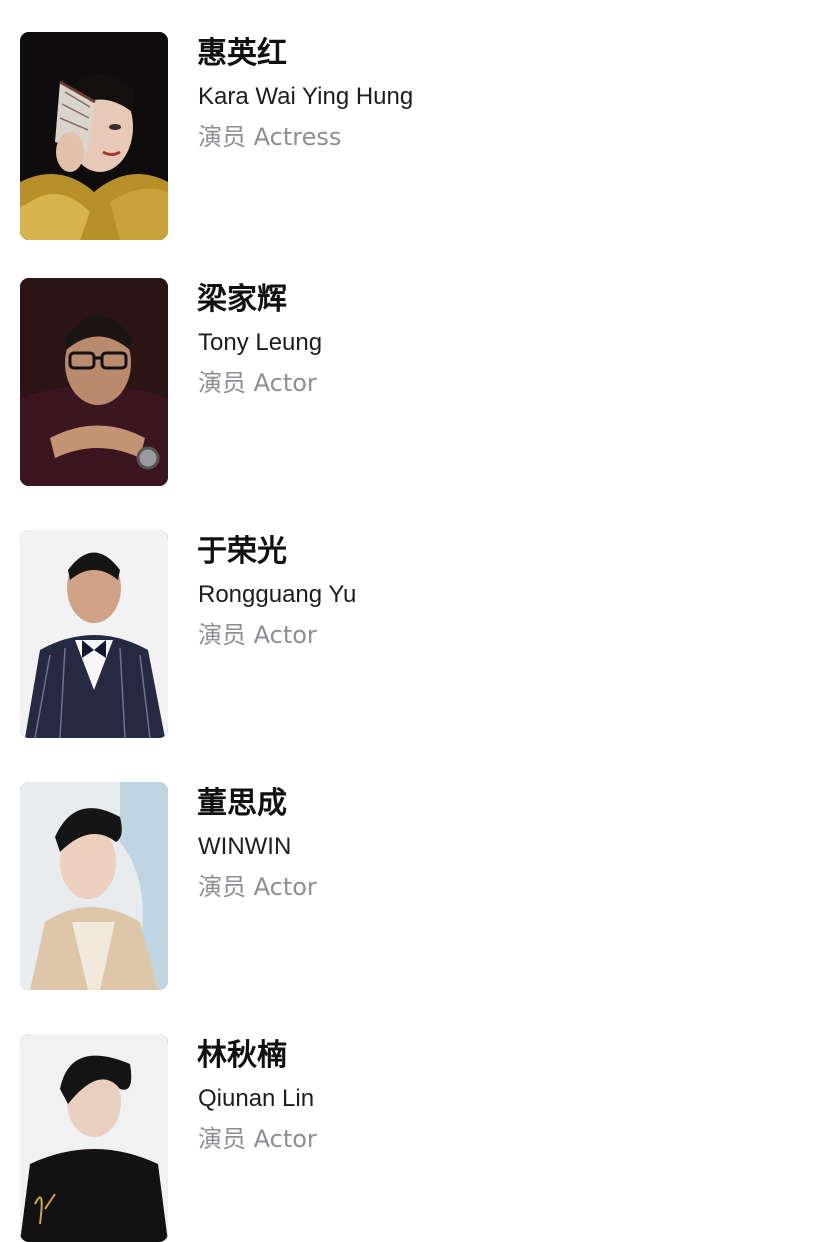 The height and width of the screenshot is (1242, 829). What do you see at coordinates (242, 299) in the screenshot?
I see `cast-name-zh: 梁家辉` at bounding box center [242, 299].